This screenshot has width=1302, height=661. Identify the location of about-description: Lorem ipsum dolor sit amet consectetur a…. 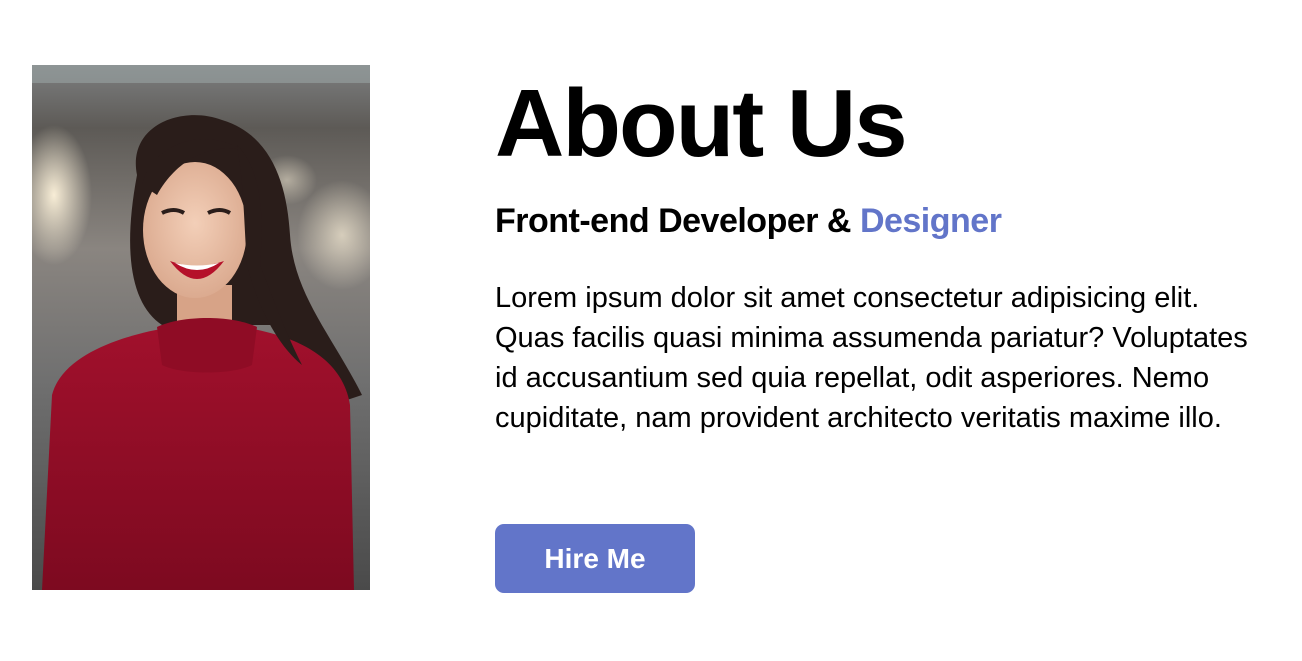
(871, 358).